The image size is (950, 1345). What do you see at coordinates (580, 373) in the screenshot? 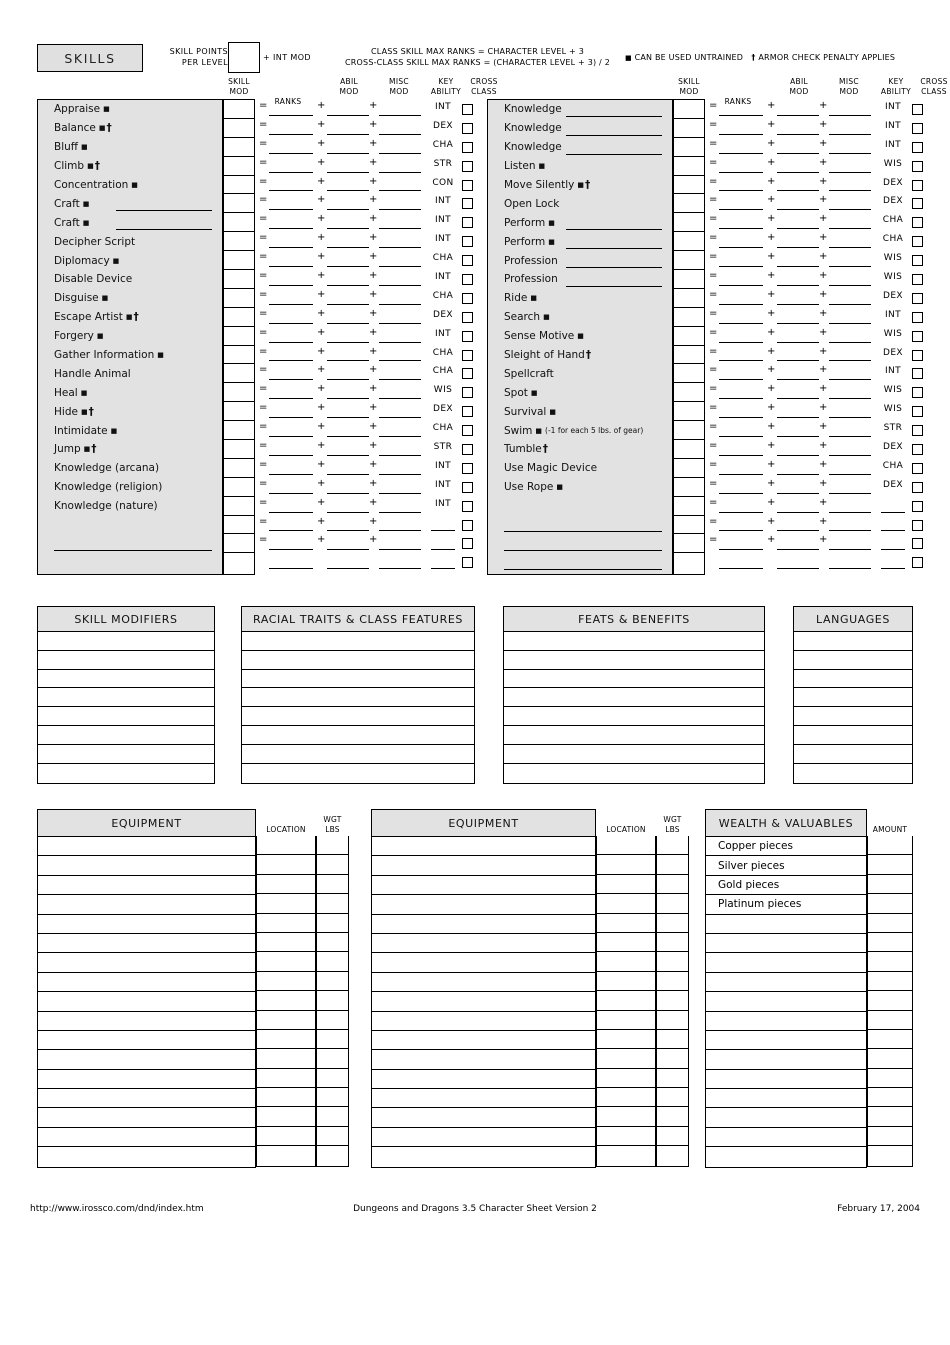
I see `skill-row-spellcraft: Spellcraft` at bounding box center [580, 373].